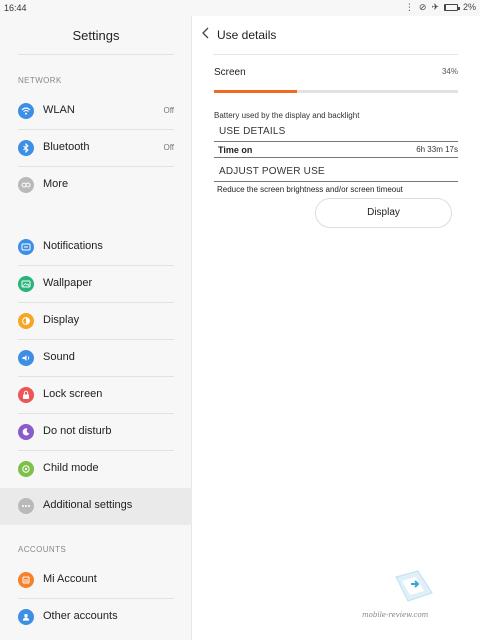 This screenshot has height=640, width=480. I want to click on sidebar-item-label: Wallpaper, so click(68, 283).